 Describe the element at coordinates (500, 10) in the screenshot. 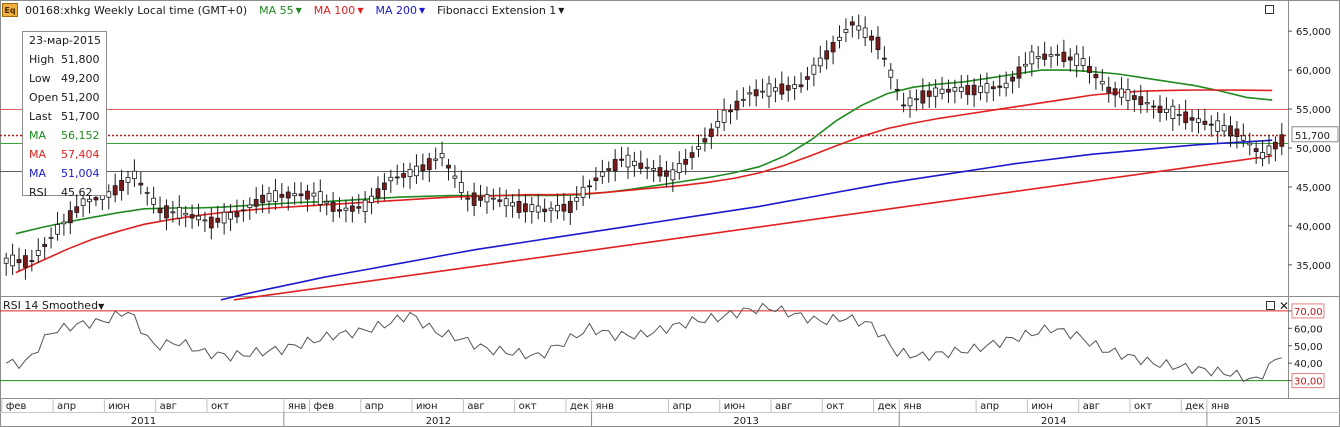

I see `legend-fibonacci: Fibonacci Extension 1 ▼` at that location.